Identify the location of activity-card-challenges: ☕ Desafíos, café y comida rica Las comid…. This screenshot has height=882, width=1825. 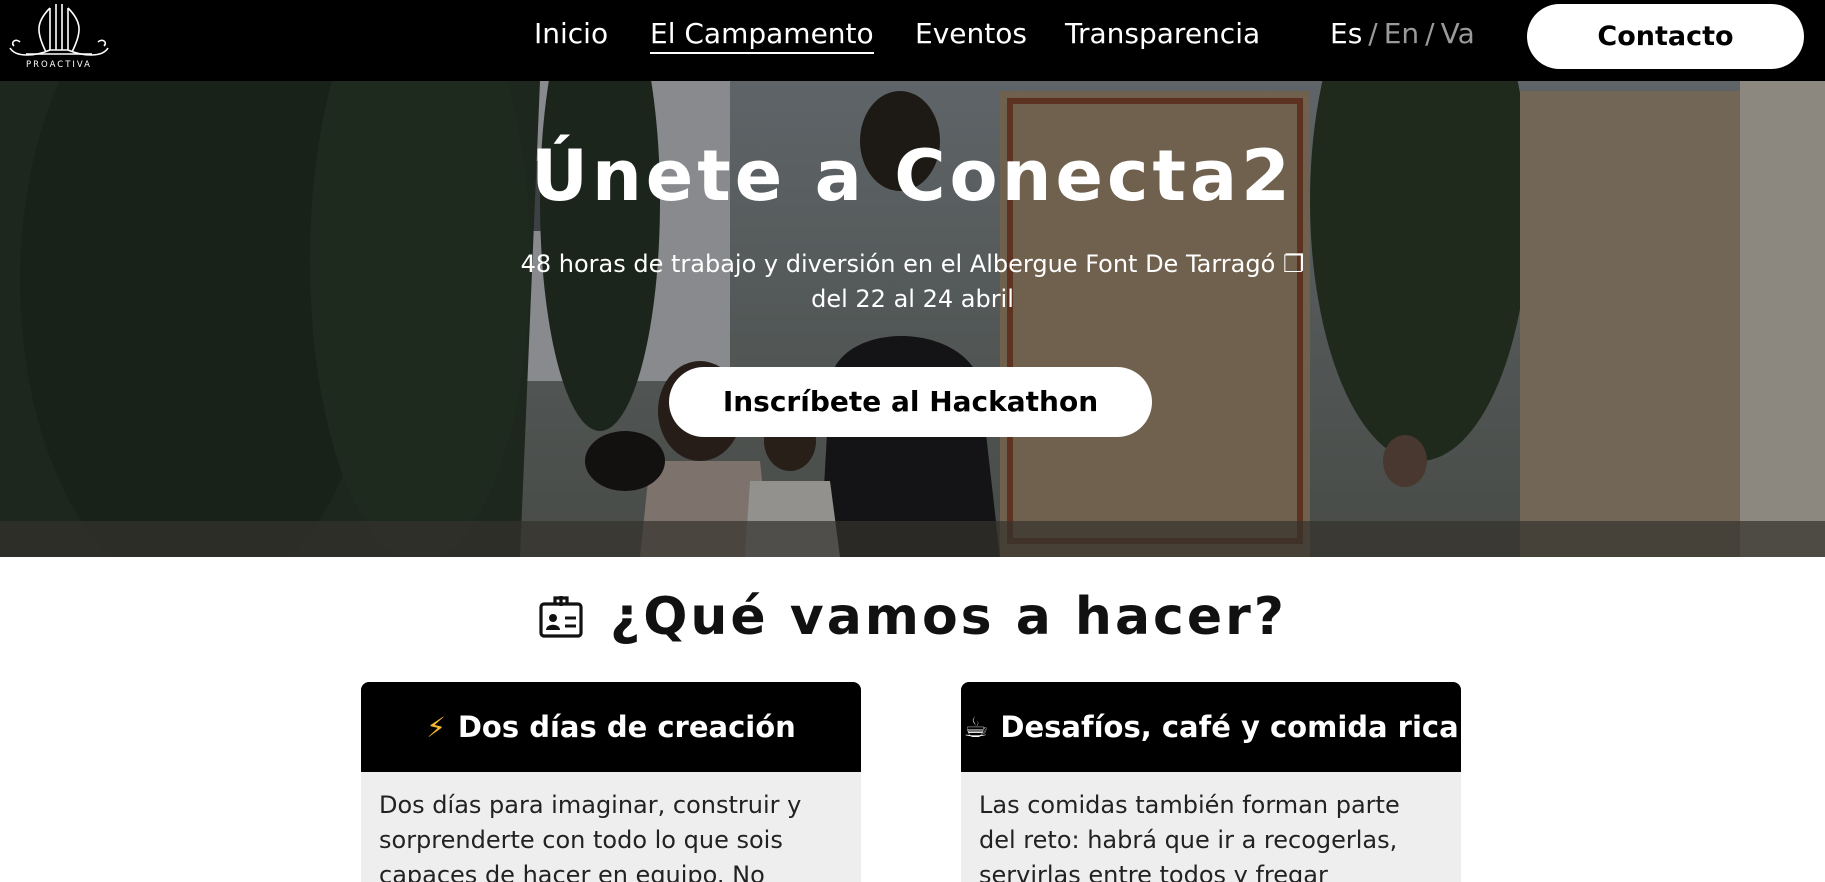
(1211, 782).